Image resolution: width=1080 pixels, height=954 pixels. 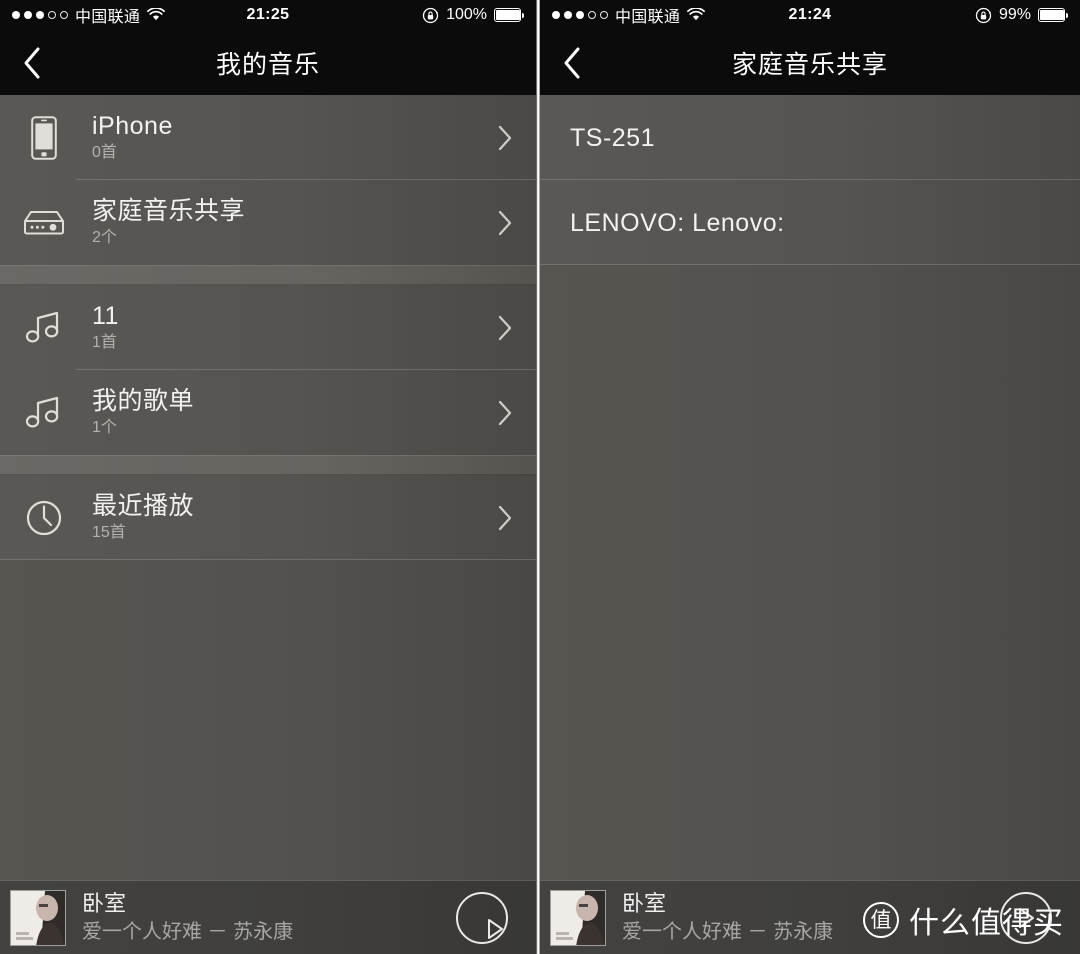 I want to click on list-item-text: 我的歌单 1个, so click(x=292, y=412).